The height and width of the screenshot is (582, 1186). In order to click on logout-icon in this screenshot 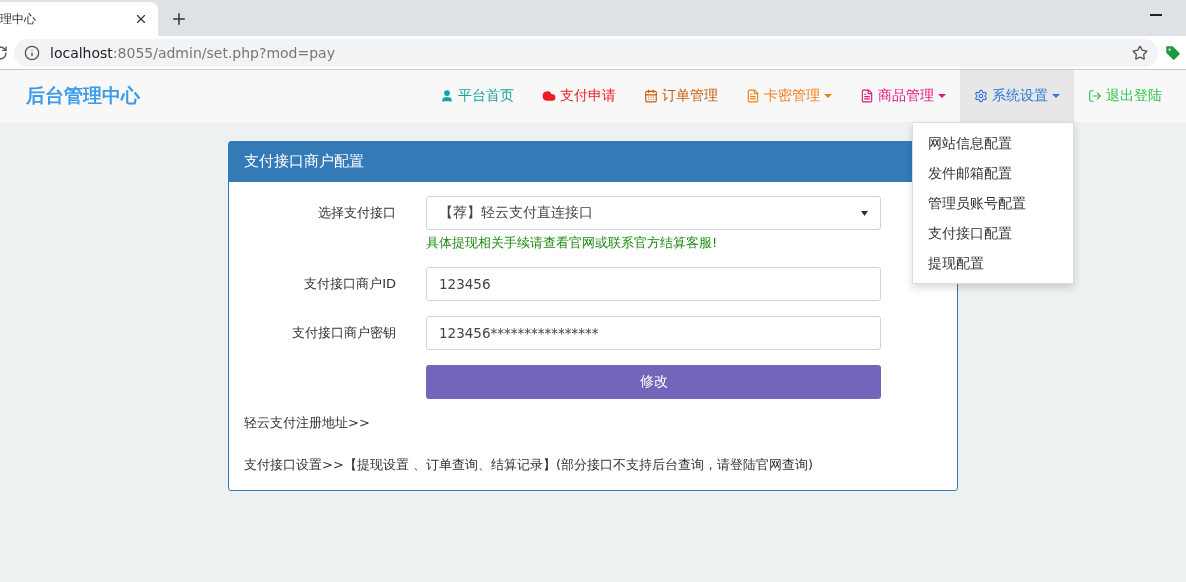, I will do `click(1095, 96)`.